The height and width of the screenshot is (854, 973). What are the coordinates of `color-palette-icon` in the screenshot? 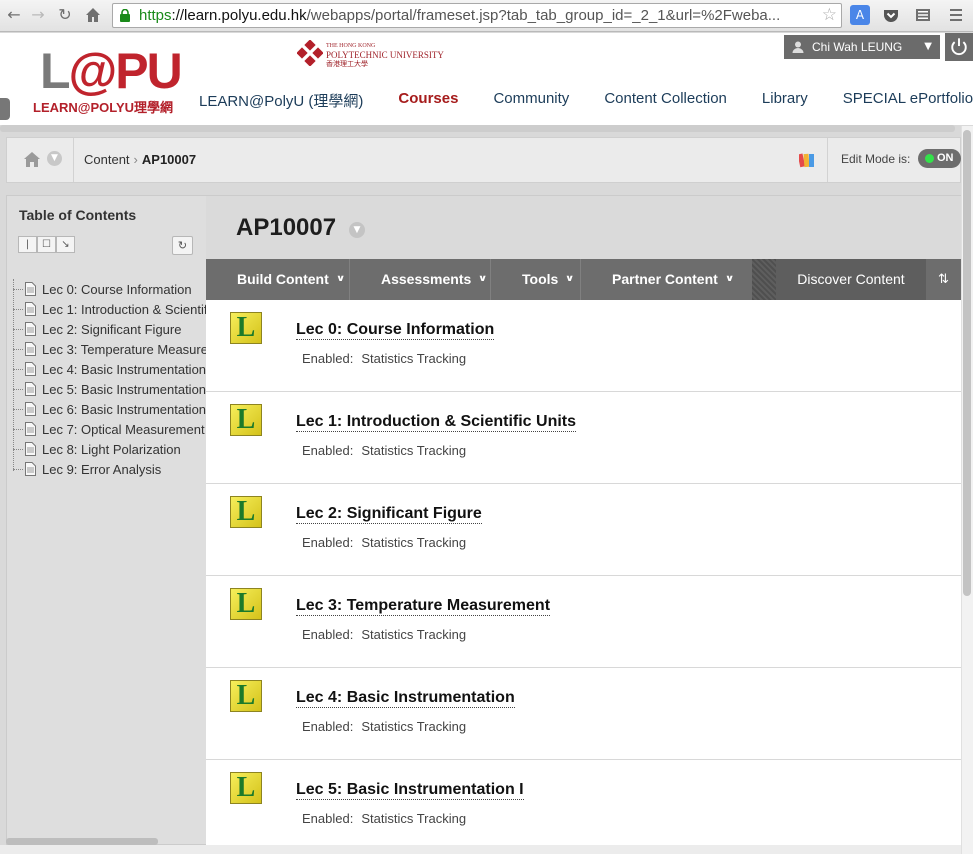 It's located at (807, 160).